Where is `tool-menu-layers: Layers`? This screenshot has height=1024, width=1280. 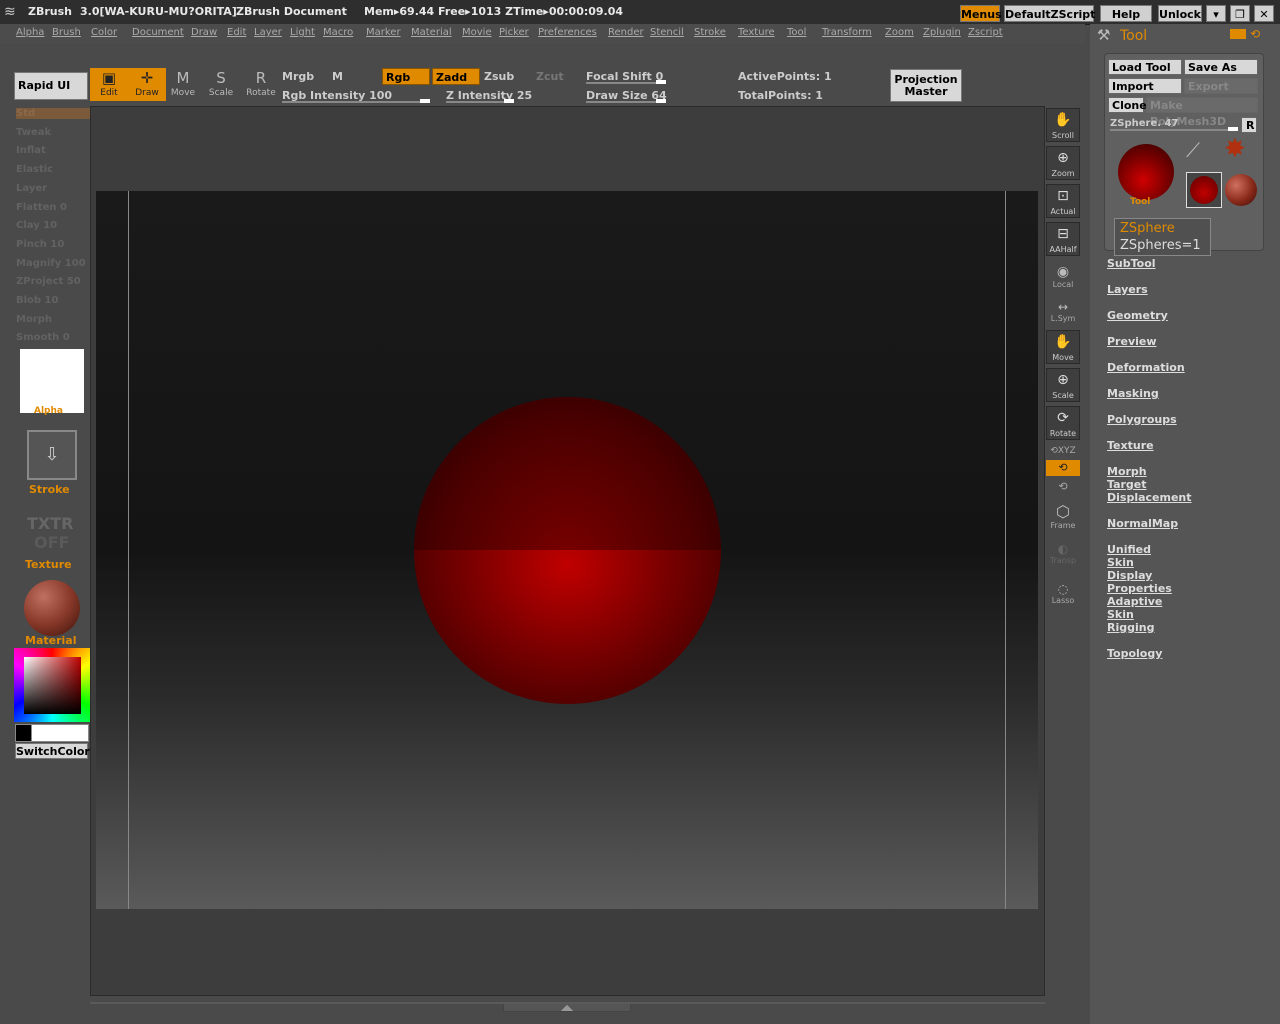 tool-menu-layers: Layers is located at coordinates (1127, 289).